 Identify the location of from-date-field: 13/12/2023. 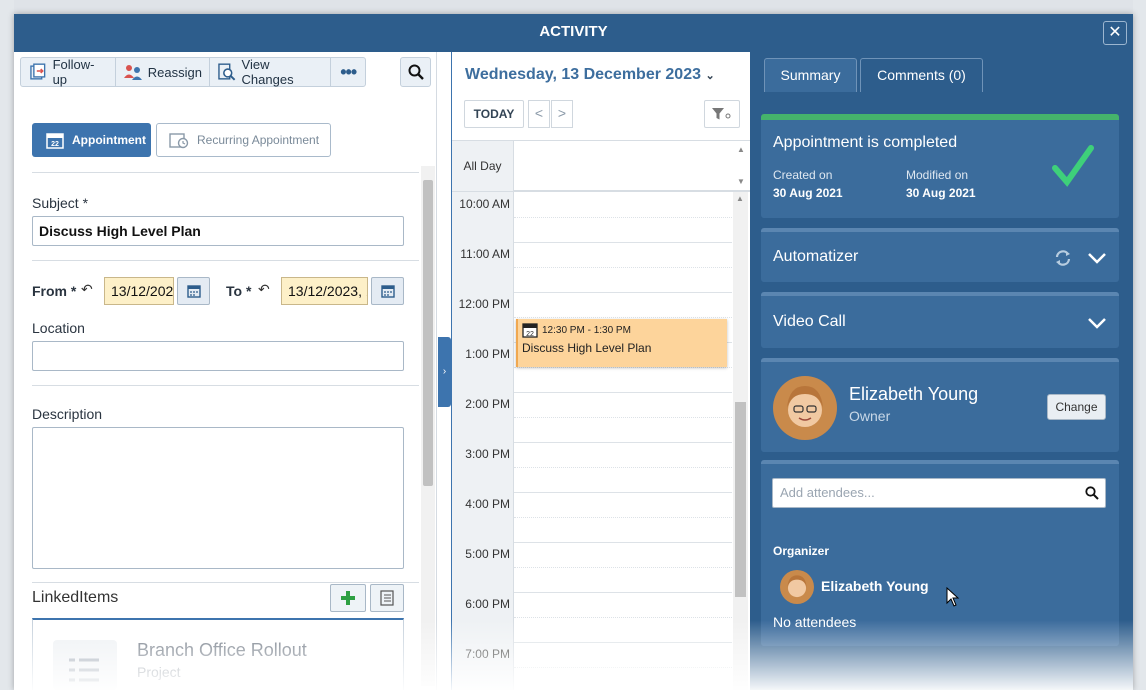
(139, 291).